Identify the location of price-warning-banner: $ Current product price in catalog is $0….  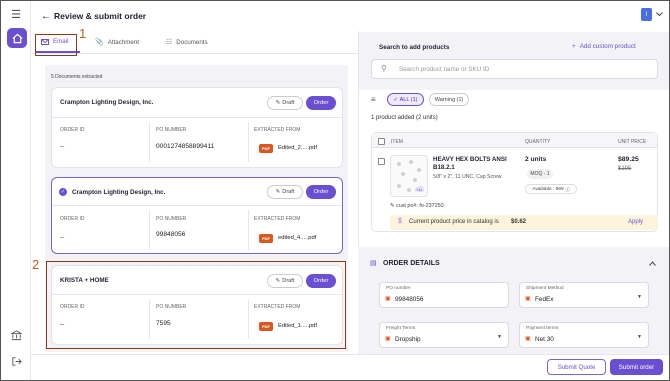
(524, 222).